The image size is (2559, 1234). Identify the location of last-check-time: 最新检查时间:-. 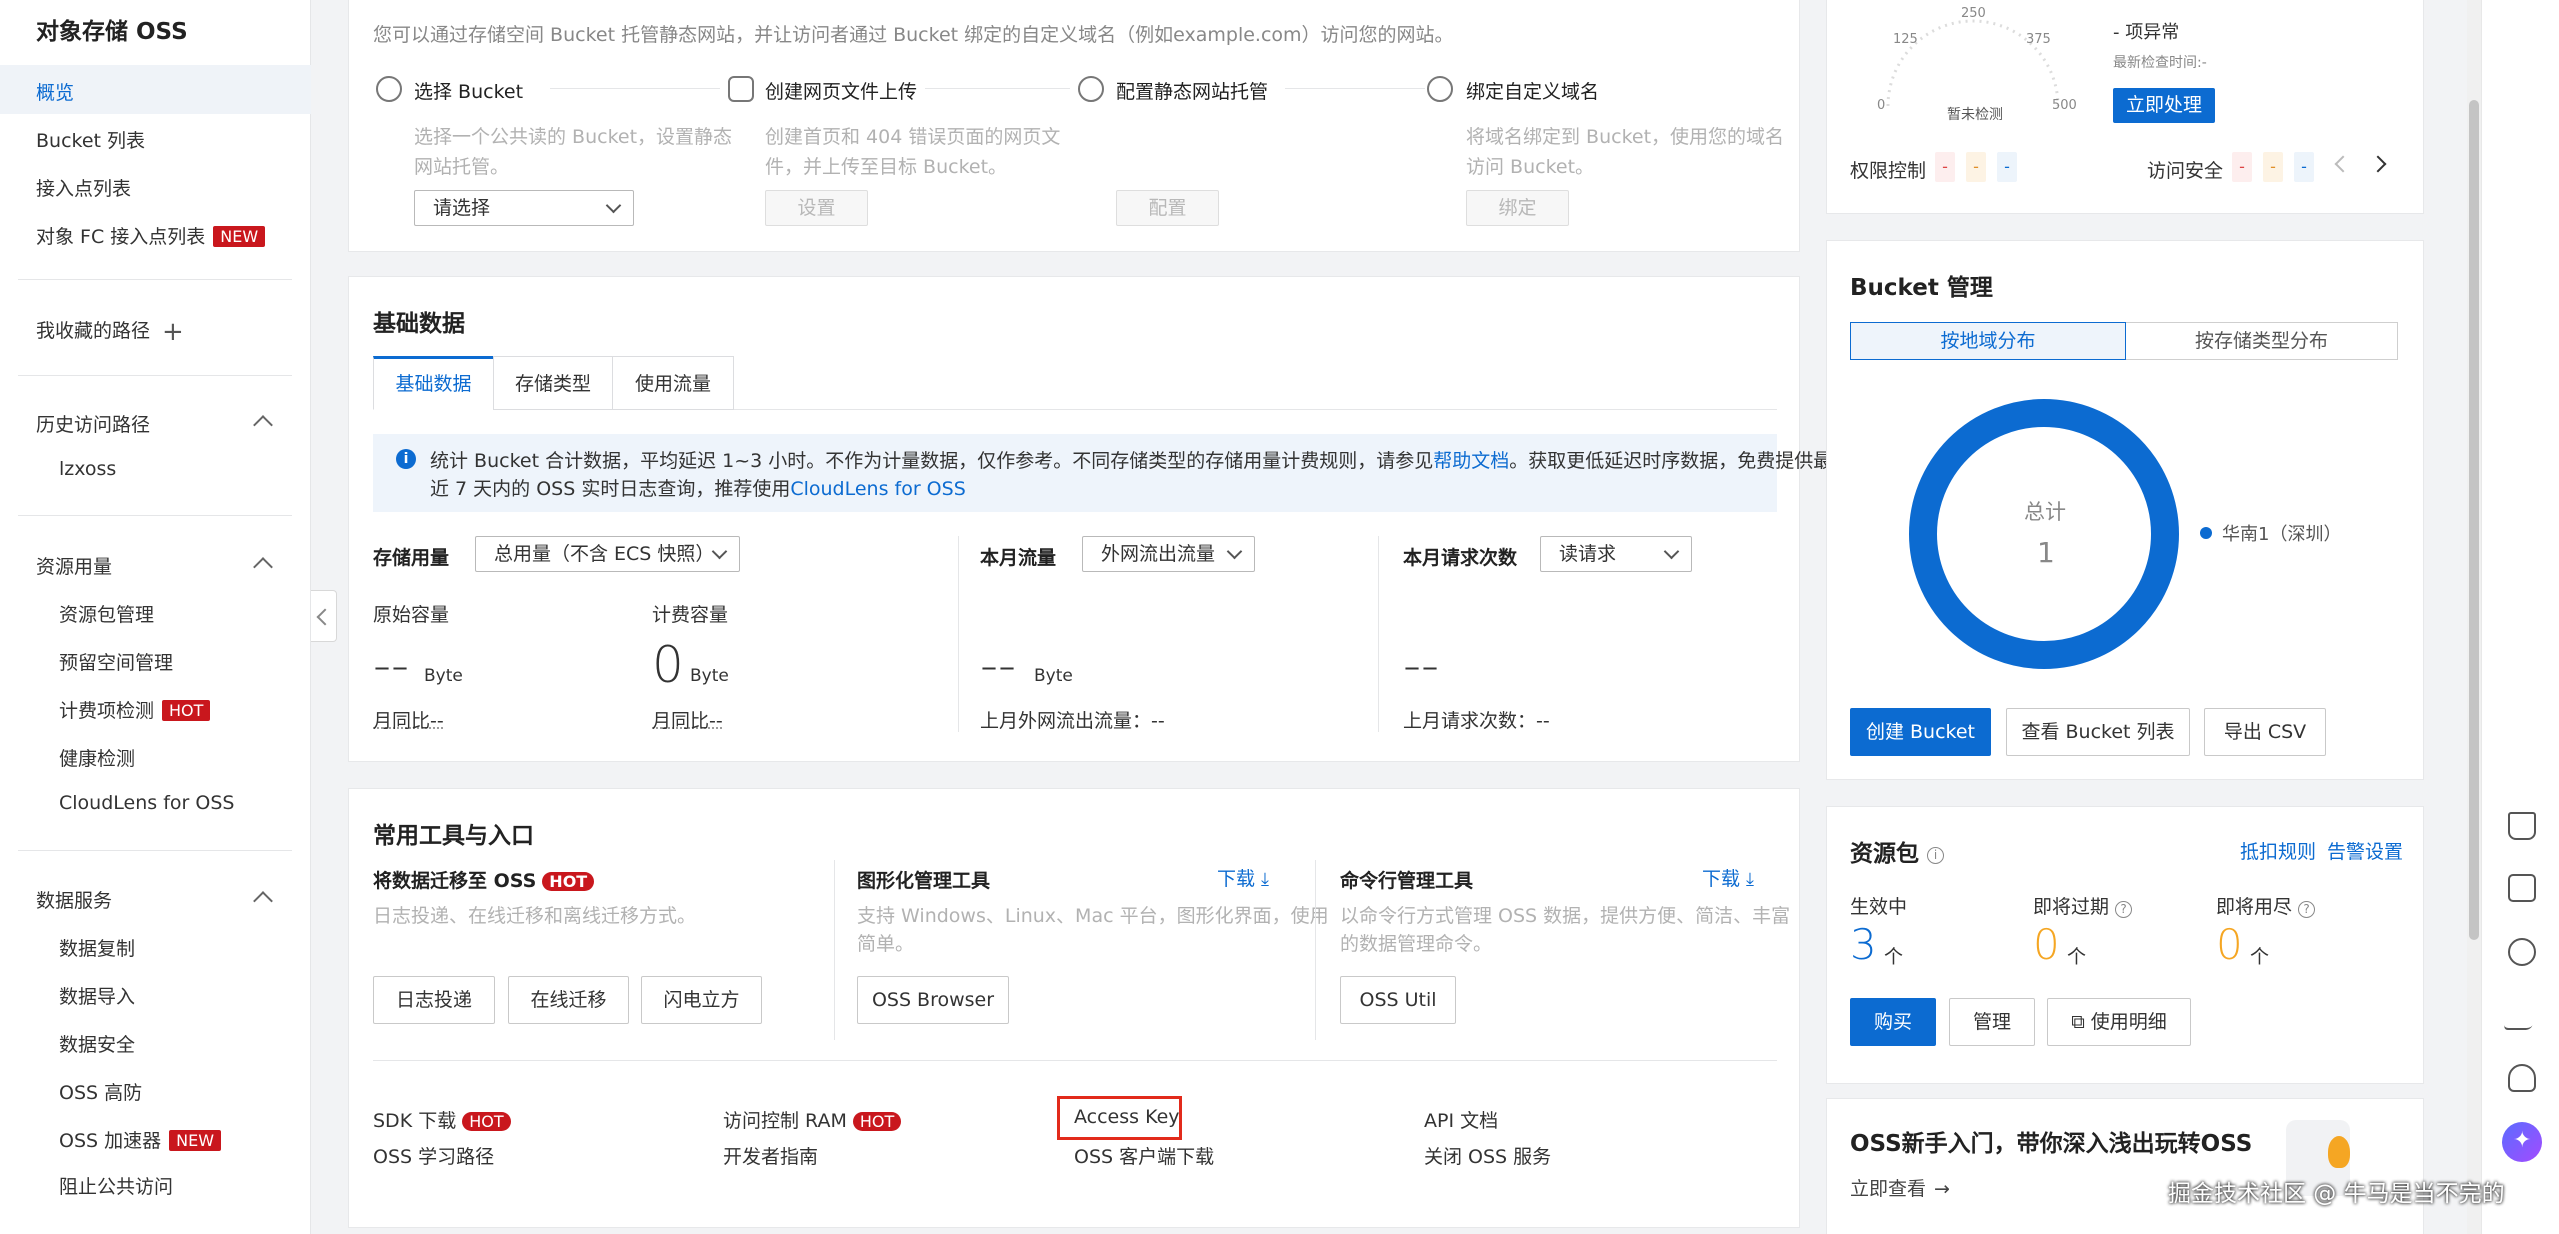
(2160, 63).